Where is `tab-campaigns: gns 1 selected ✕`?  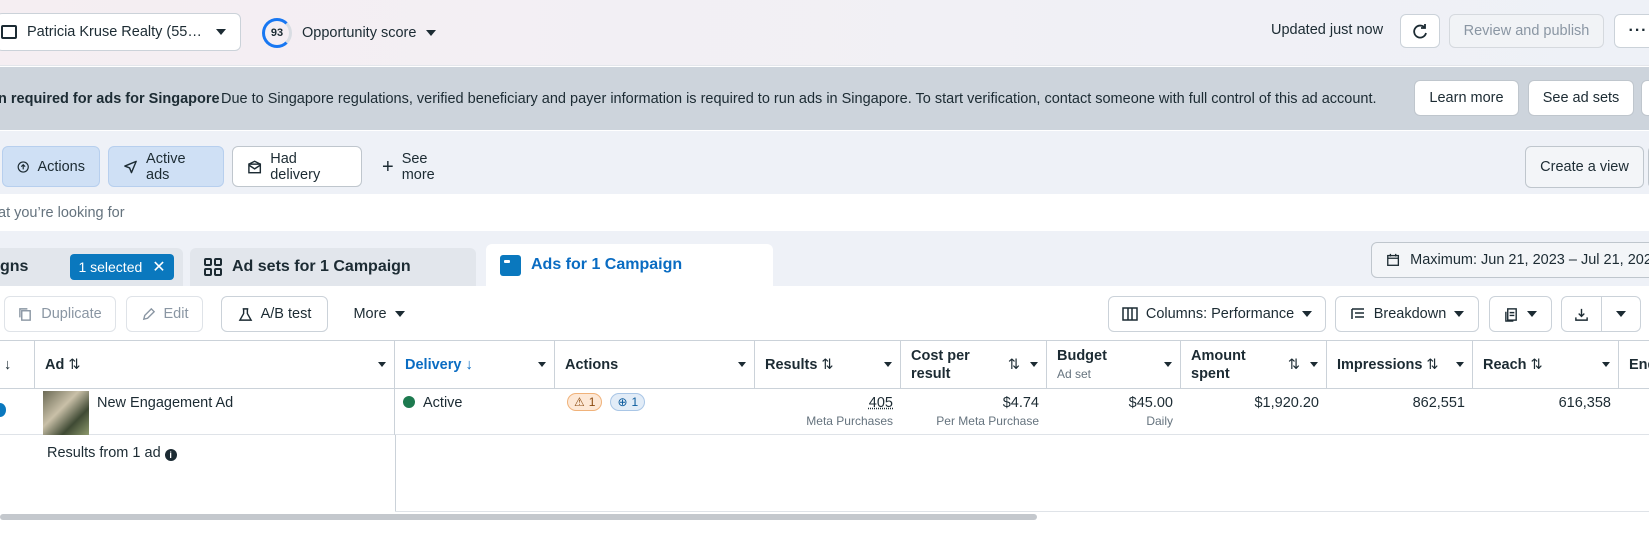 tab-campaigns: gns 1 selected ✕ is located at coordinates (91, 267).